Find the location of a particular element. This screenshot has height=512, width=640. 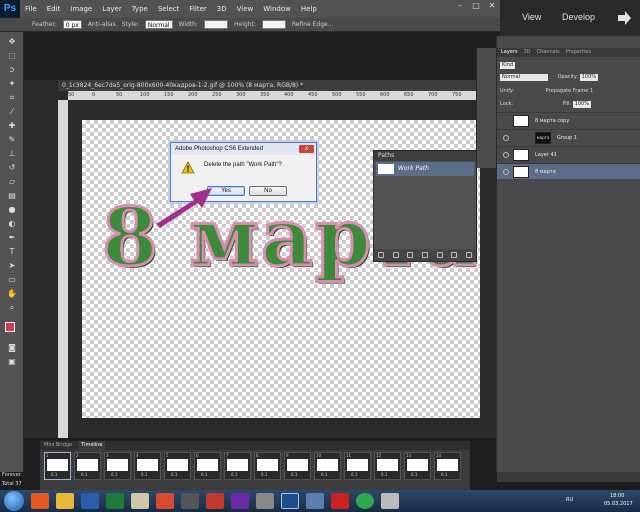

tab-layers: Layers is located at coordinates (509, 52).